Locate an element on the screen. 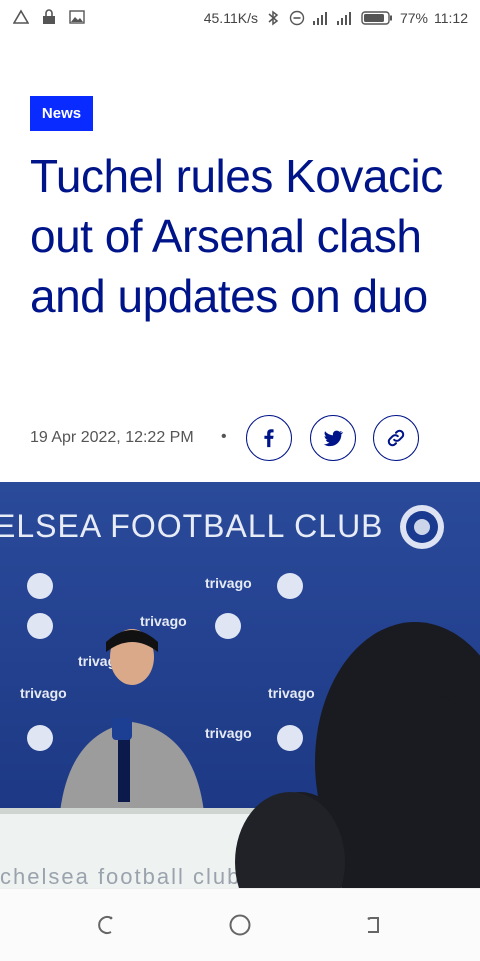  dnd-icon is located at coordinates (297, 18).